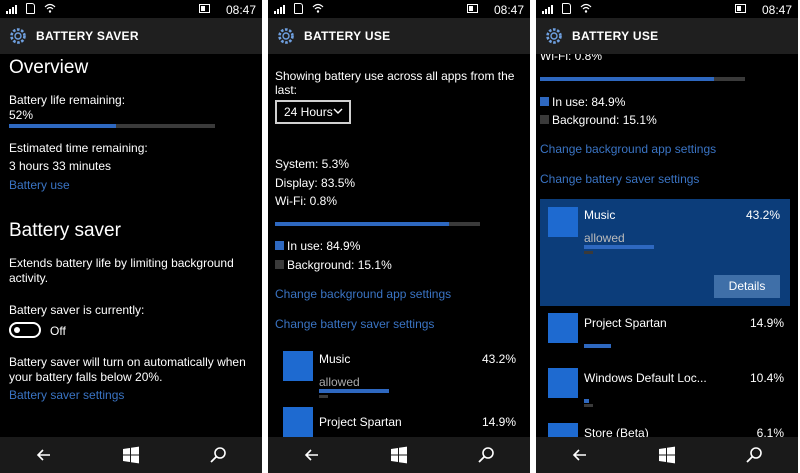 This screenshot has height=473, width=800. I want to click on app-header: BATTERY SAVER, so click(131, 36).